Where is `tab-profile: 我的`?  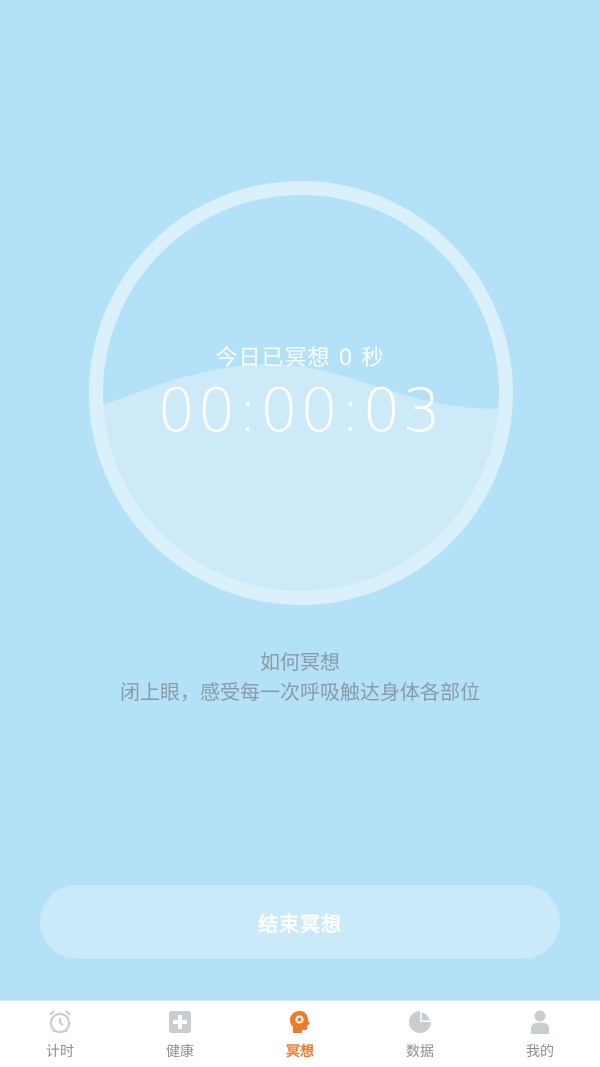 tab-profile: 我的 is located at coordinates (540, 1034).